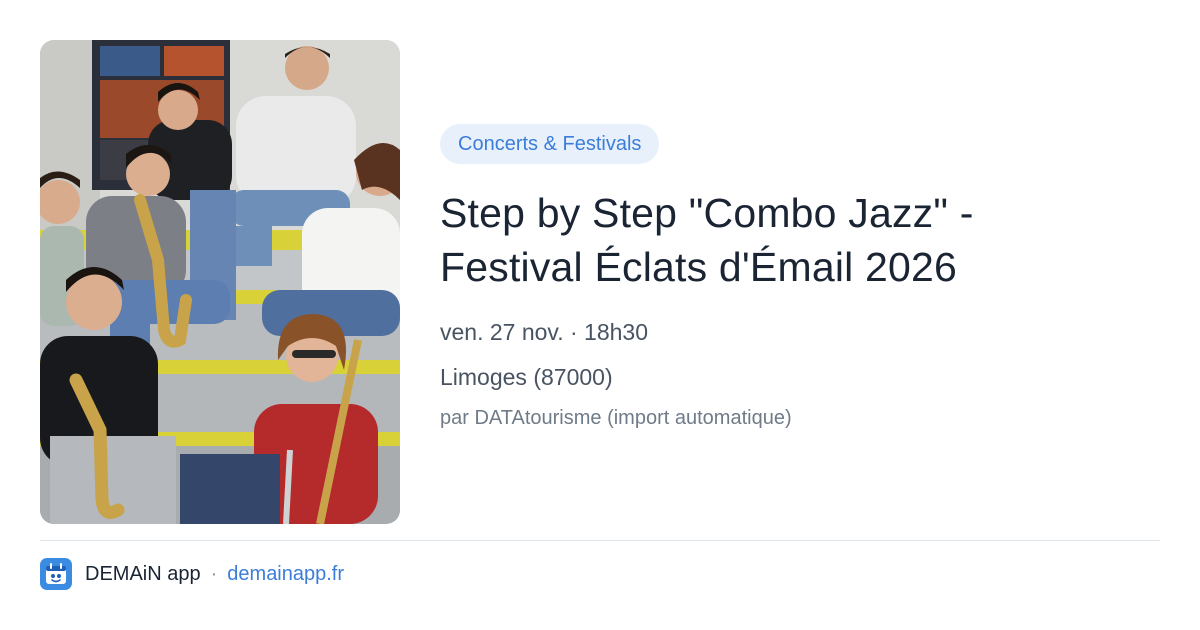  I want to click on footer-divider, so click(600, 540).